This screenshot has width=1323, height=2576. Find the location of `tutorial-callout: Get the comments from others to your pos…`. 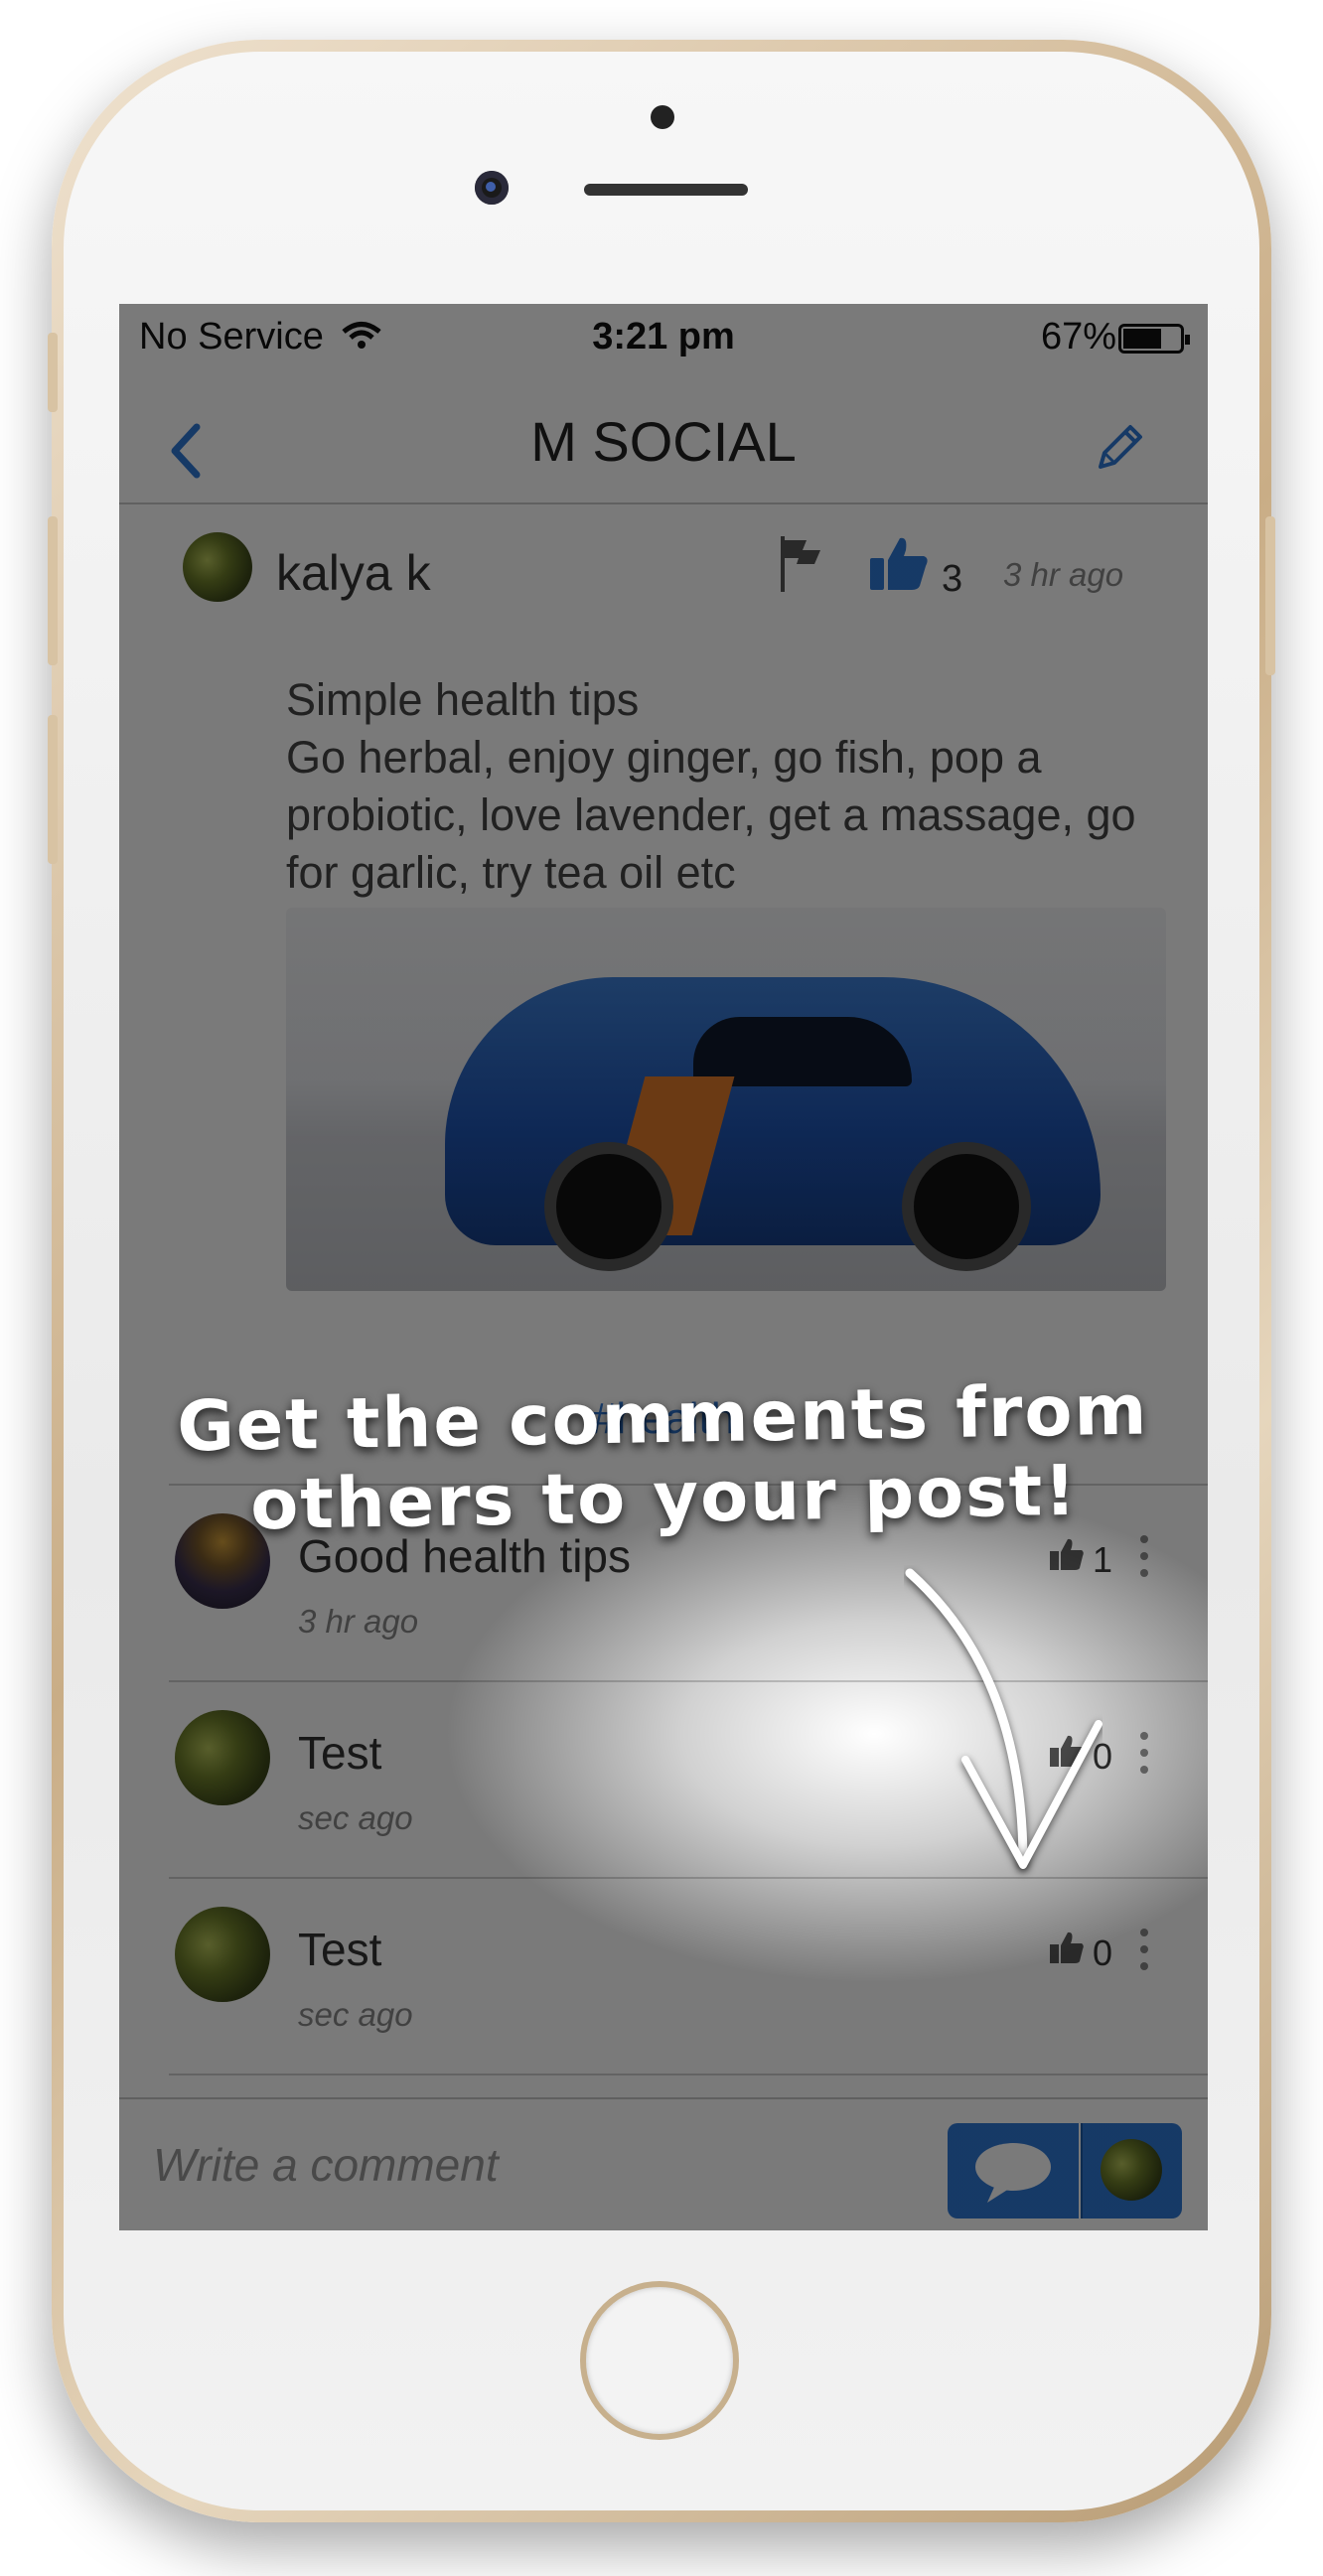

tutorial-callout: Get the comments from others to your pos… is located at coordinates (663, 1457).